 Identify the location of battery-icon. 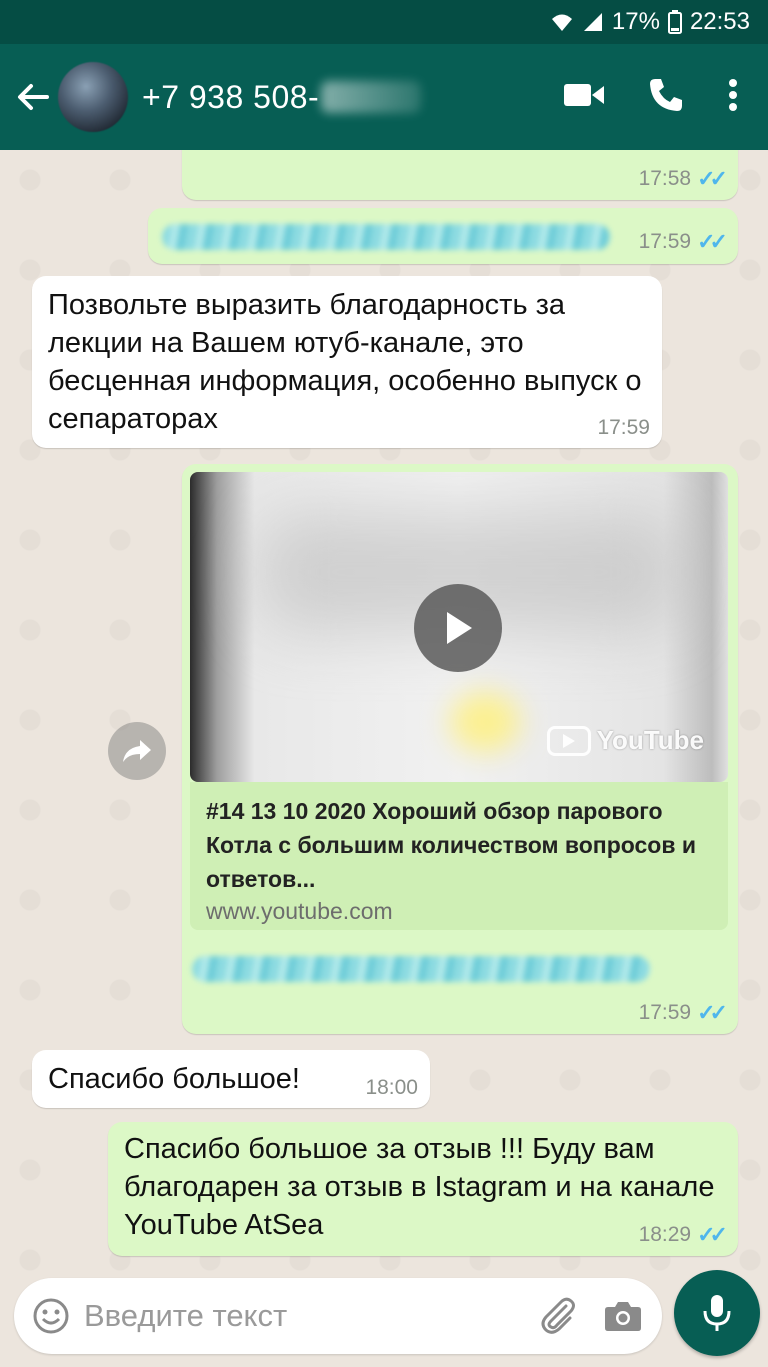
(674, 22).